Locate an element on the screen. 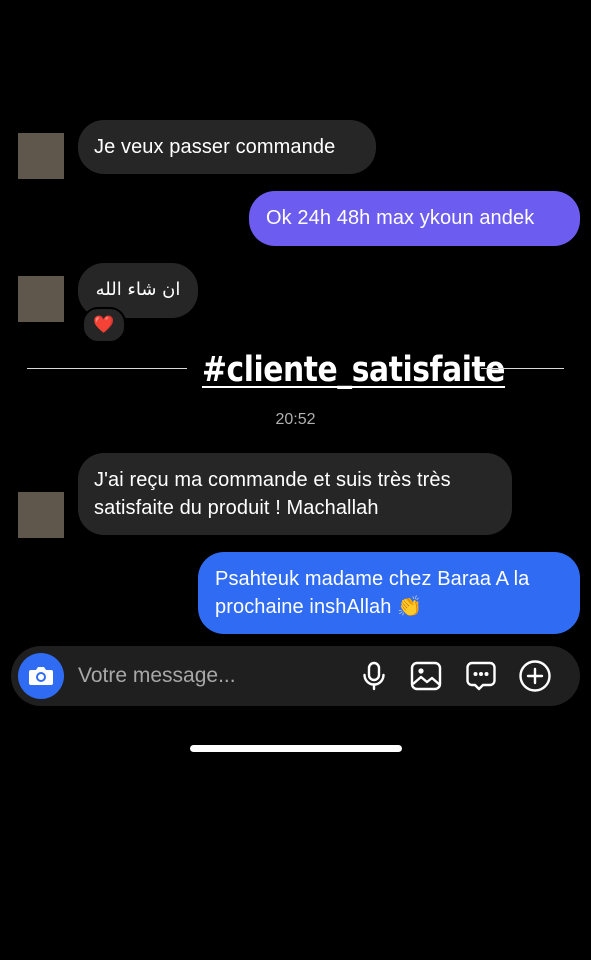  gallery-button is located at coordinates (426, 676).